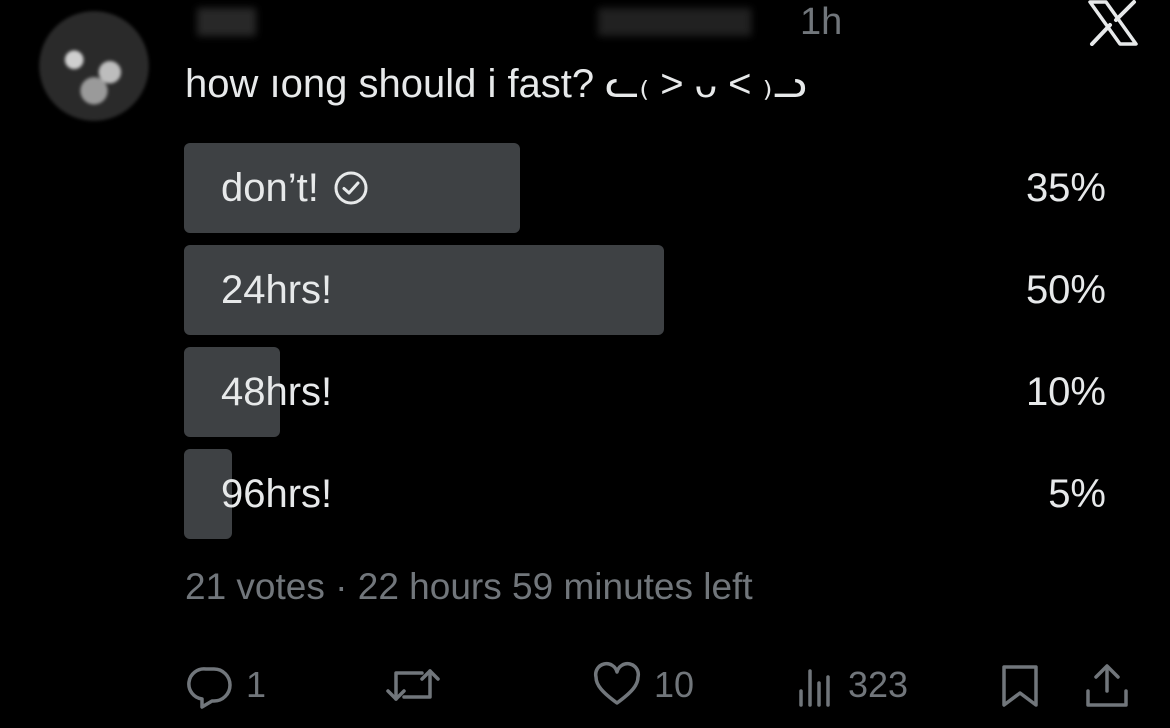 This screenshot has width=1170, height=728. What do you see at coordinates (277, 392) in the screenshot?
I see `poll-option-label: 48hrs!` at bounding box center [277, 392].